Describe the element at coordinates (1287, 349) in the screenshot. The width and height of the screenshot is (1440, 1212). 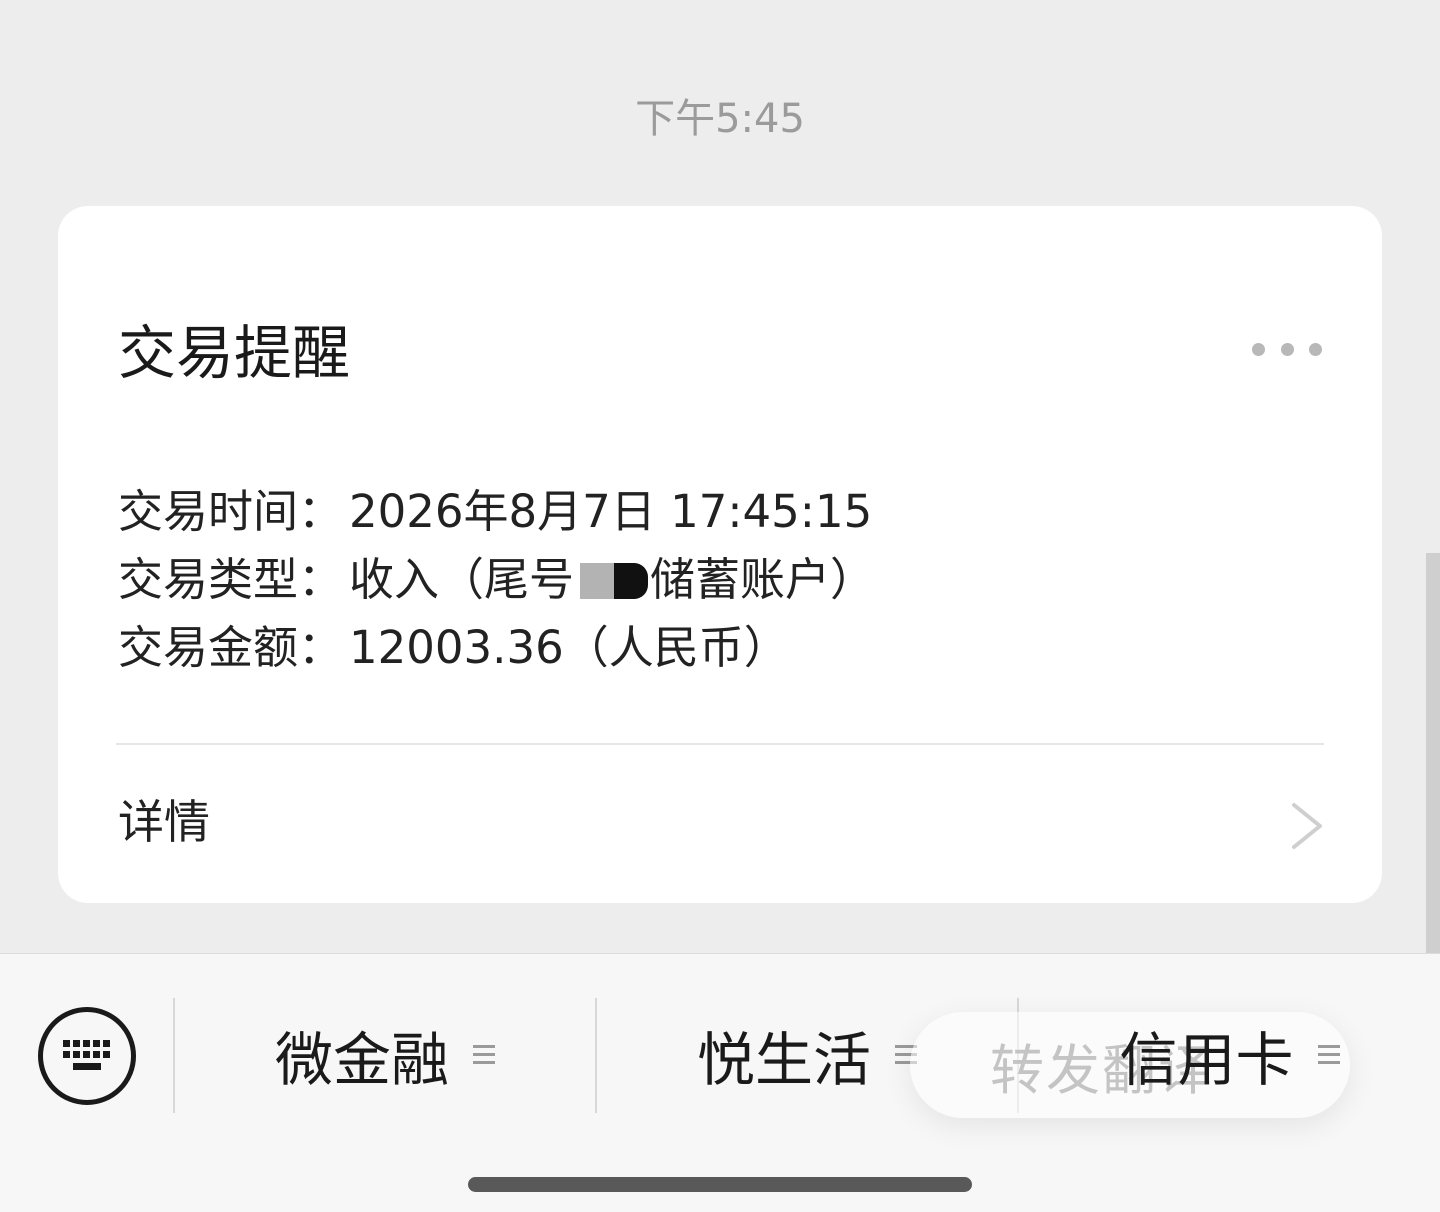
I see `more-dots-icon` at that location.